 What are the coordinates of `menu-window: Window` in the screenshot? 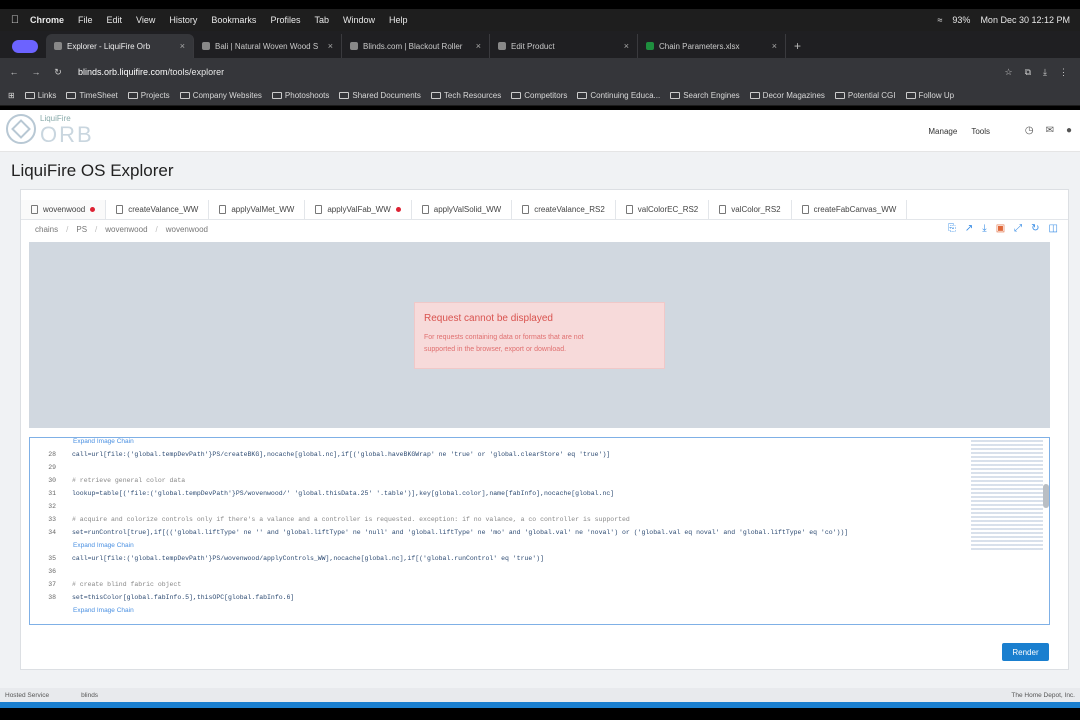 It's located at (359, 20).